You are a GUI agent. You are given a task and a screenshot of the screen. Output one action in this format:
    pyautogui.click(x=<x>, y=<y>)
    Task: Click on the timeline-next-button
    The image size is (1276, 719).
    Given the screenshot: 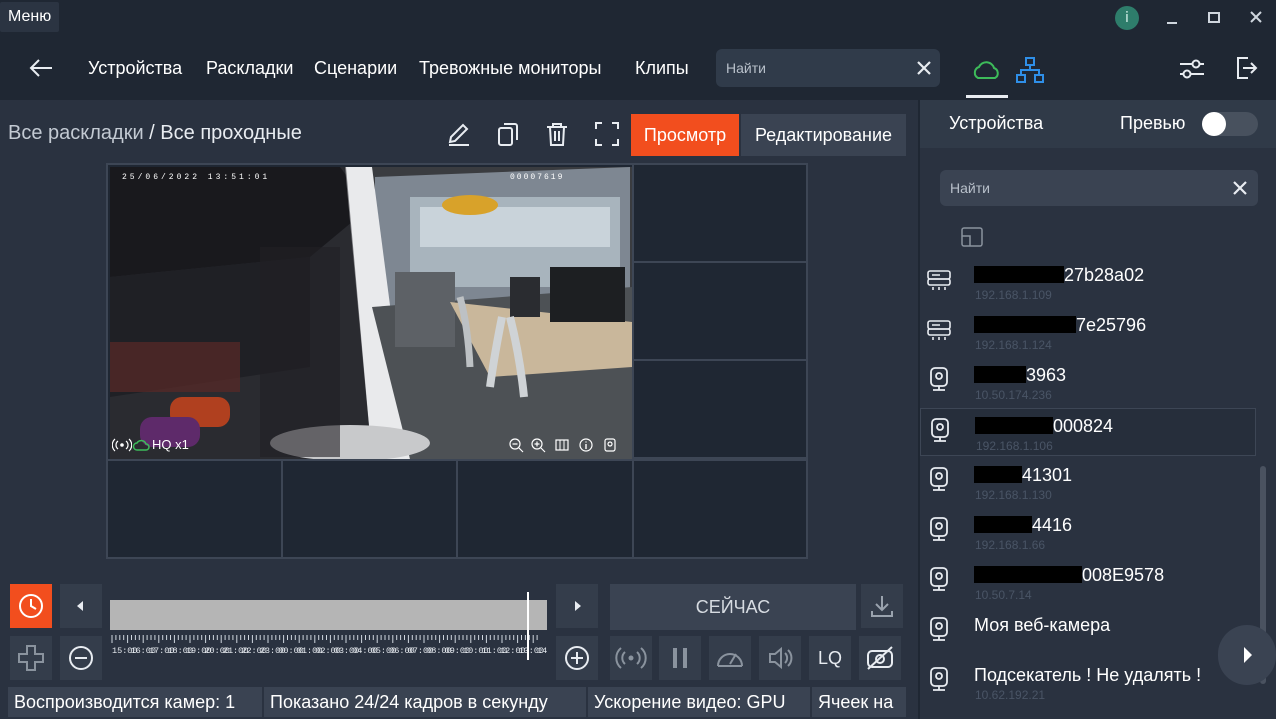 What is the action you would take?
    pyautogui.click(x=577, y=606)
    